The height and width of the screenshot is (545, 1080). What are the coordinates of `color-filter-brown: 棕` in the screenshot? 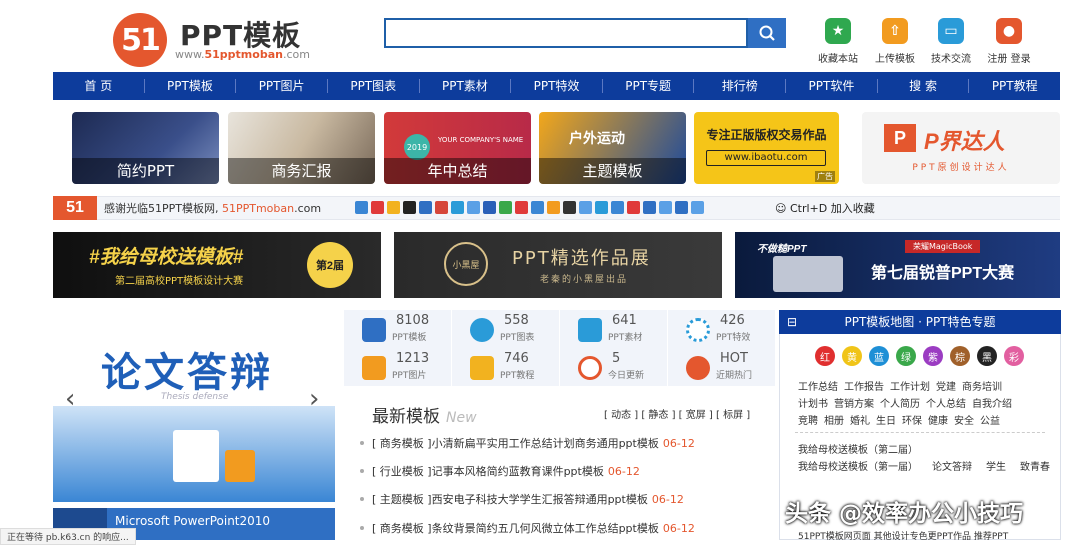 It's located at (960, 356).